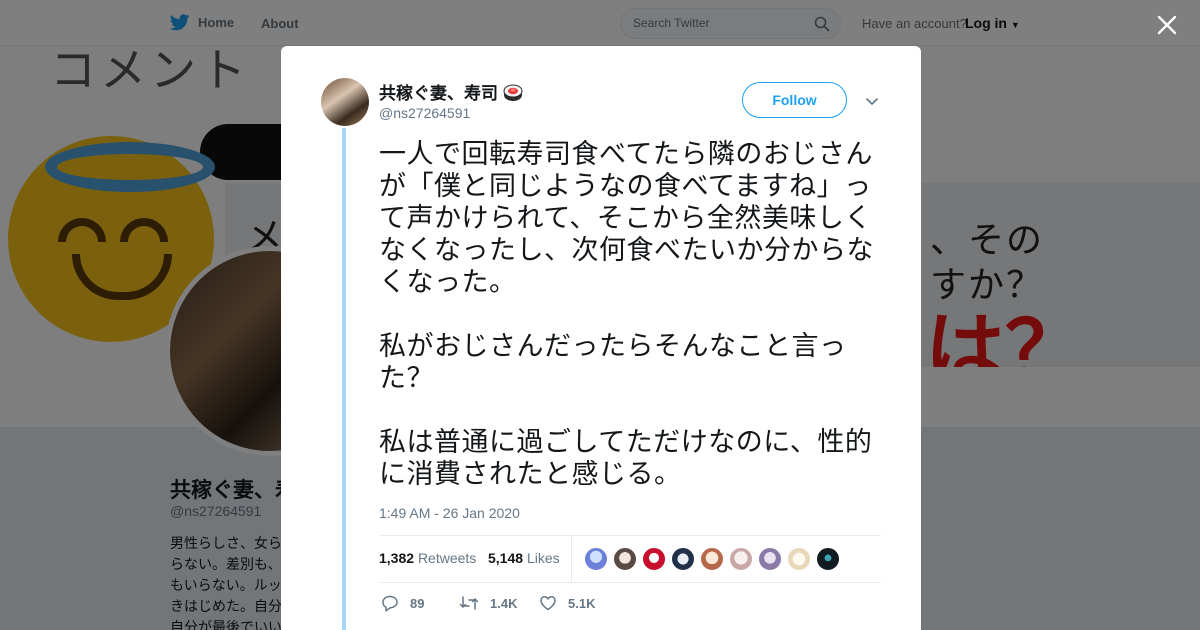 Image resolution: width=1200 pixels, height=630 pixels. Describe the element at coordinates (424, 113) in the screenshot. I see `tweet-author-handle: @ns27264591` at that location.